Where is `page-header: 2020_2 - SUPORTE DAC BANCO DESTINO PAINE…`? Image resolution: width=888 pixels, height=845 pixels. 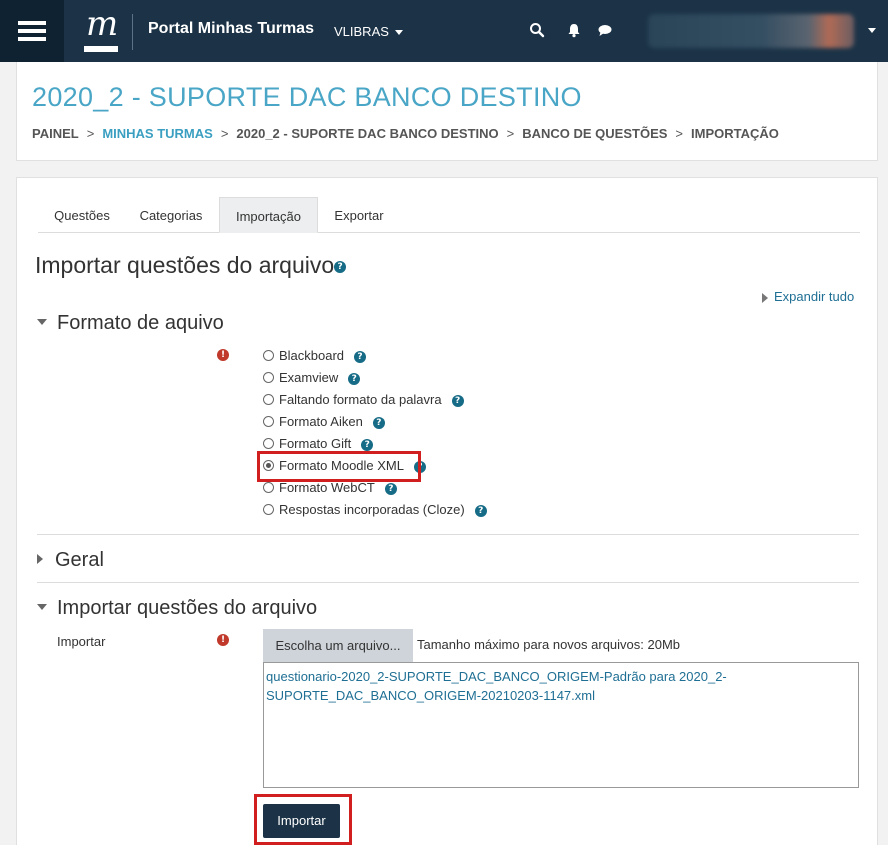
page-header: 2020_2 - SUPORTE DAC BANCO DESTINO PAINE… is located at coordinates (447, 111).